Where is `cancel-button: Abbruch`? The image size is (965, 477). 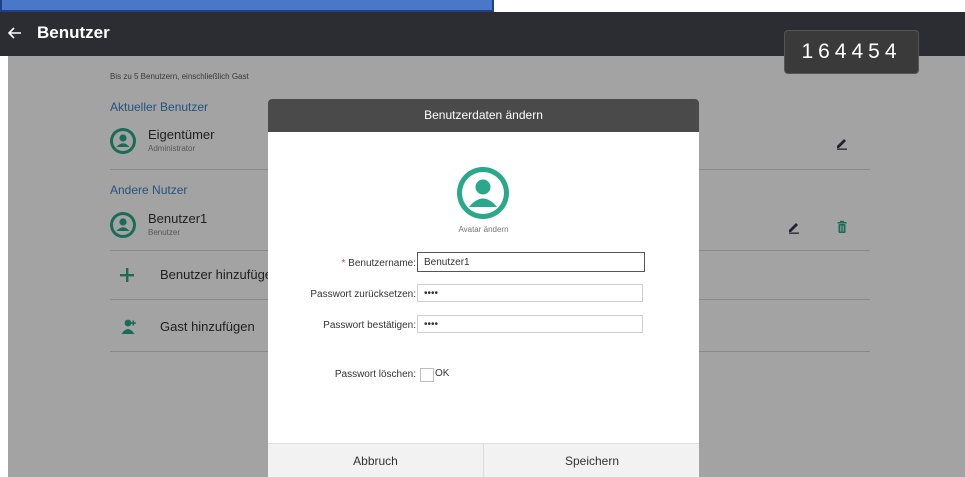
cancel-button: Abbruch is located at coordinates (376, 460).